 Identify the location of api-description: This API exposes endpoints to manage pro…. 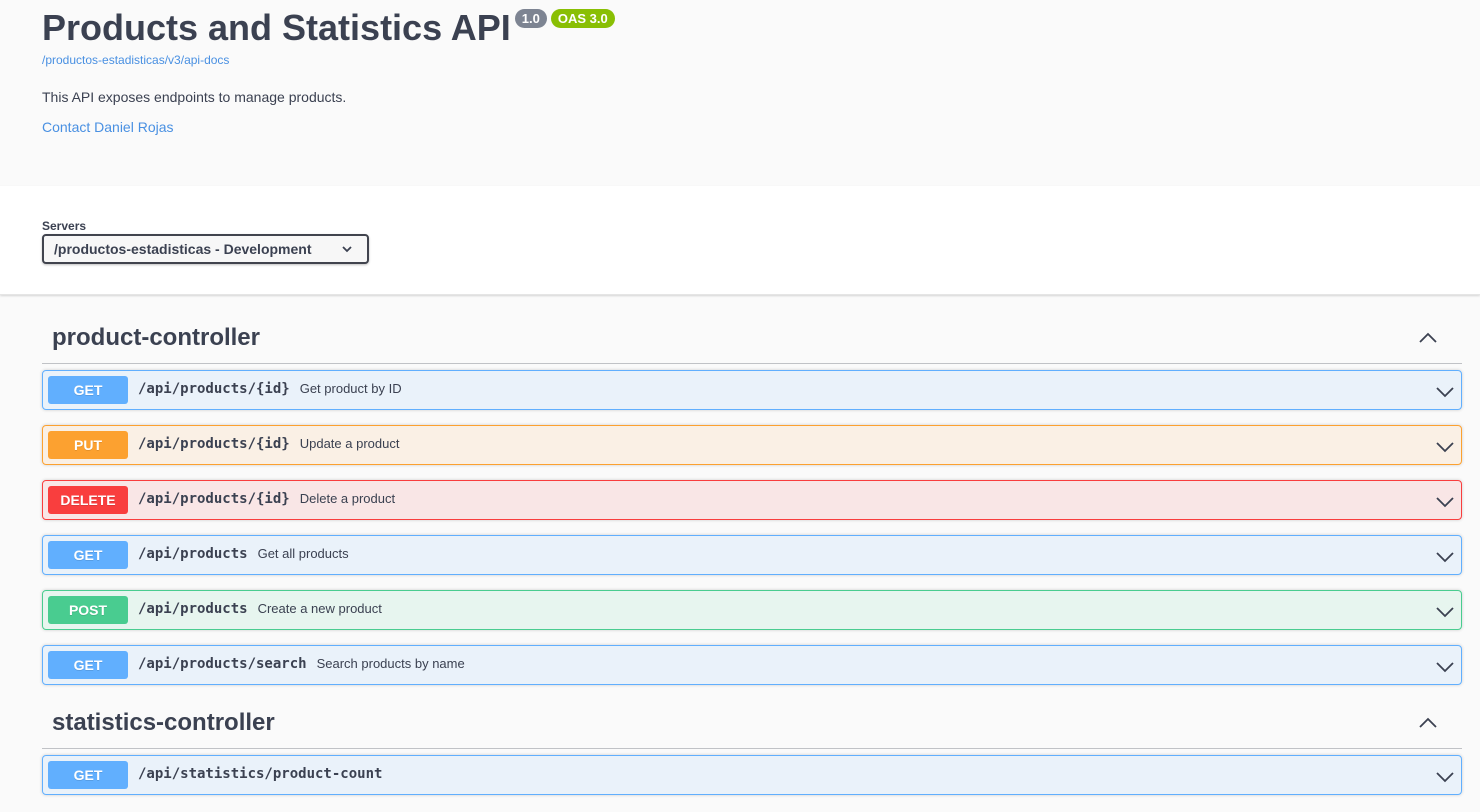
(194, 97).